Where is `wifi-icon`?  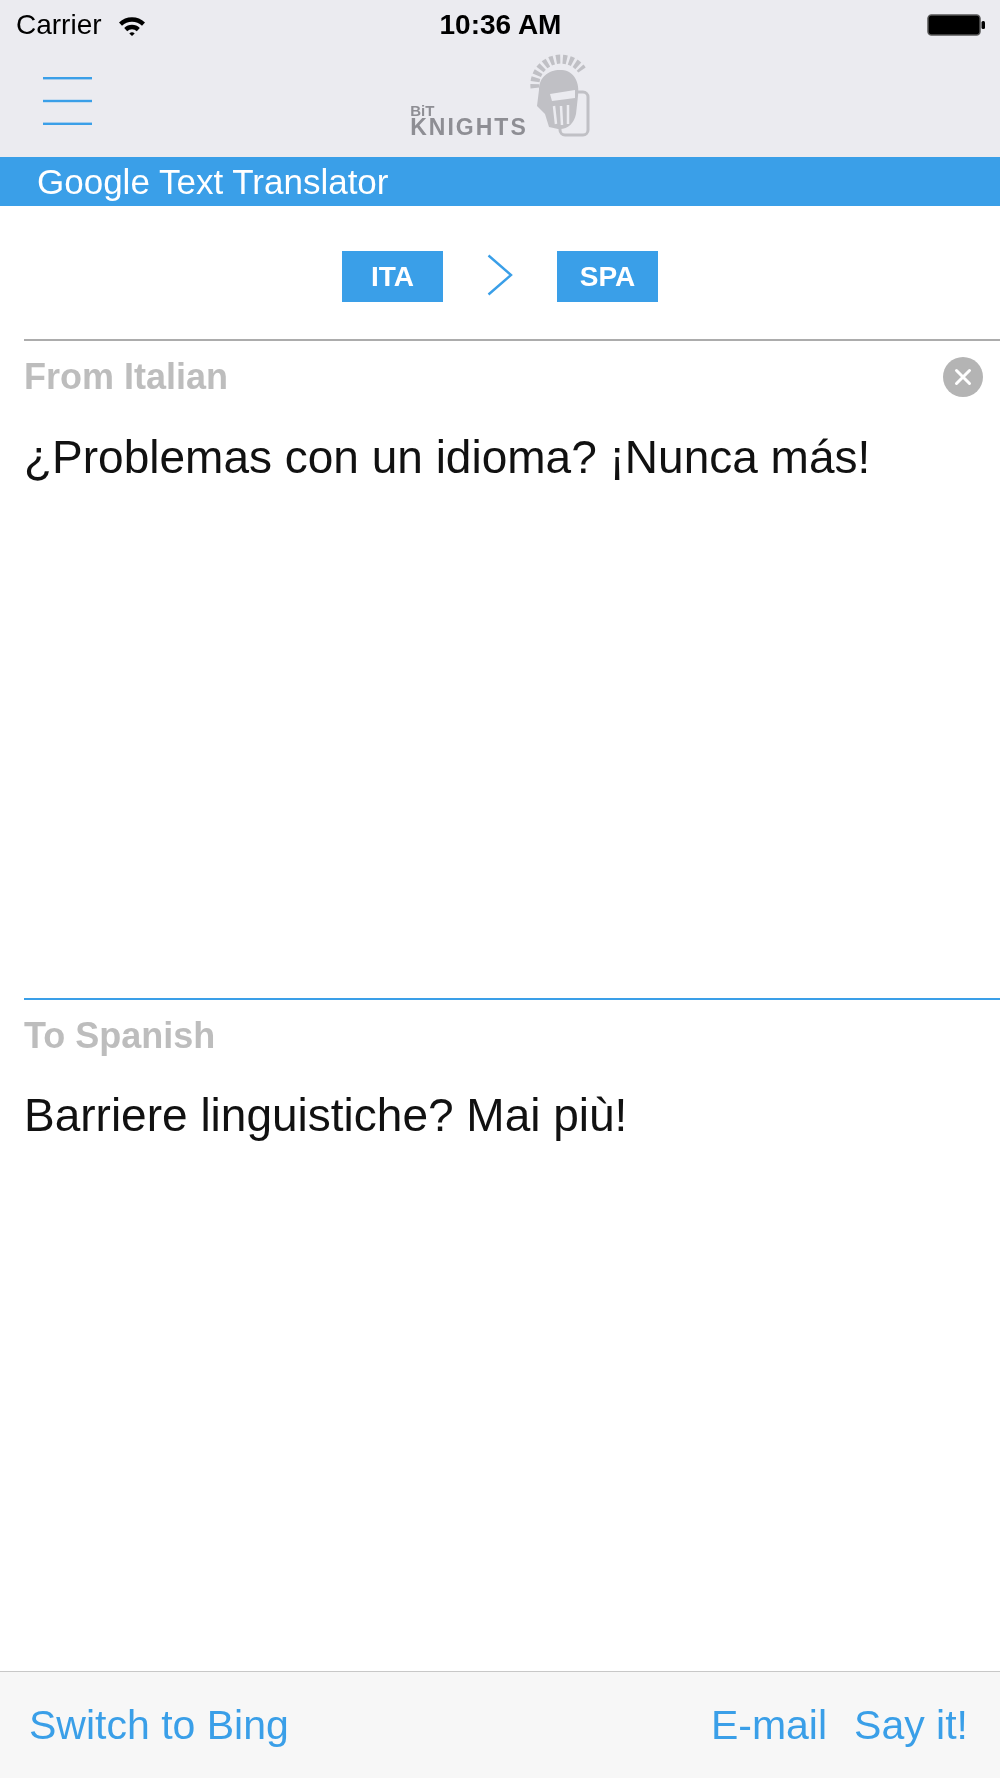
wifi-icon is located at coordinates (131, 25).